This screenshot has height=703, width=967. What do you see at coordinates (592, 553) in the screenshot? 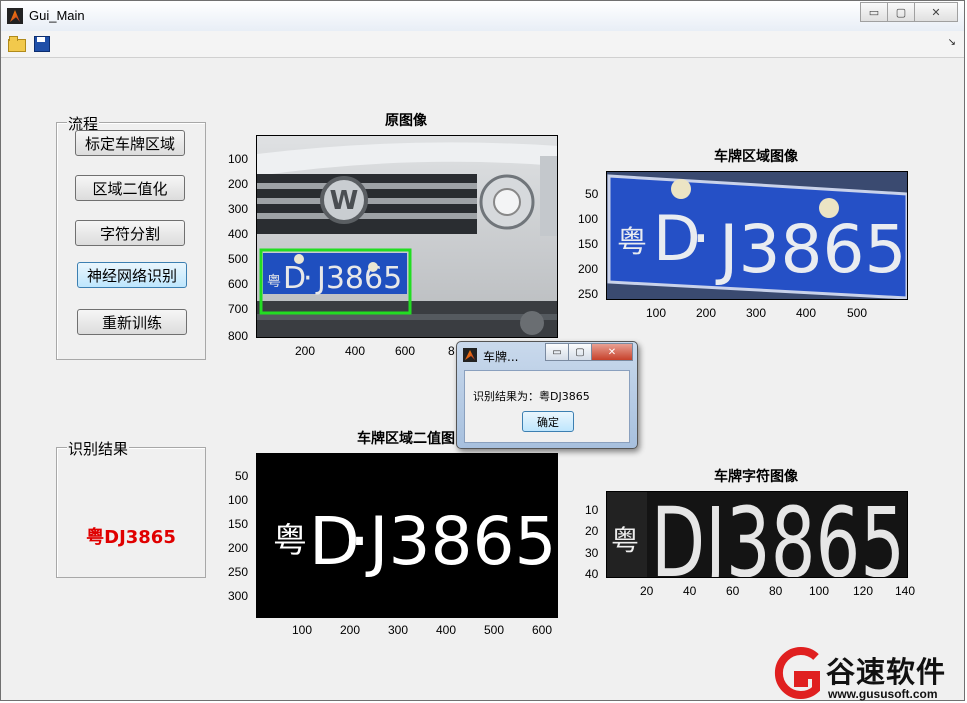
I see `chars-y-tick: 30` at bounding box center [592, 553].